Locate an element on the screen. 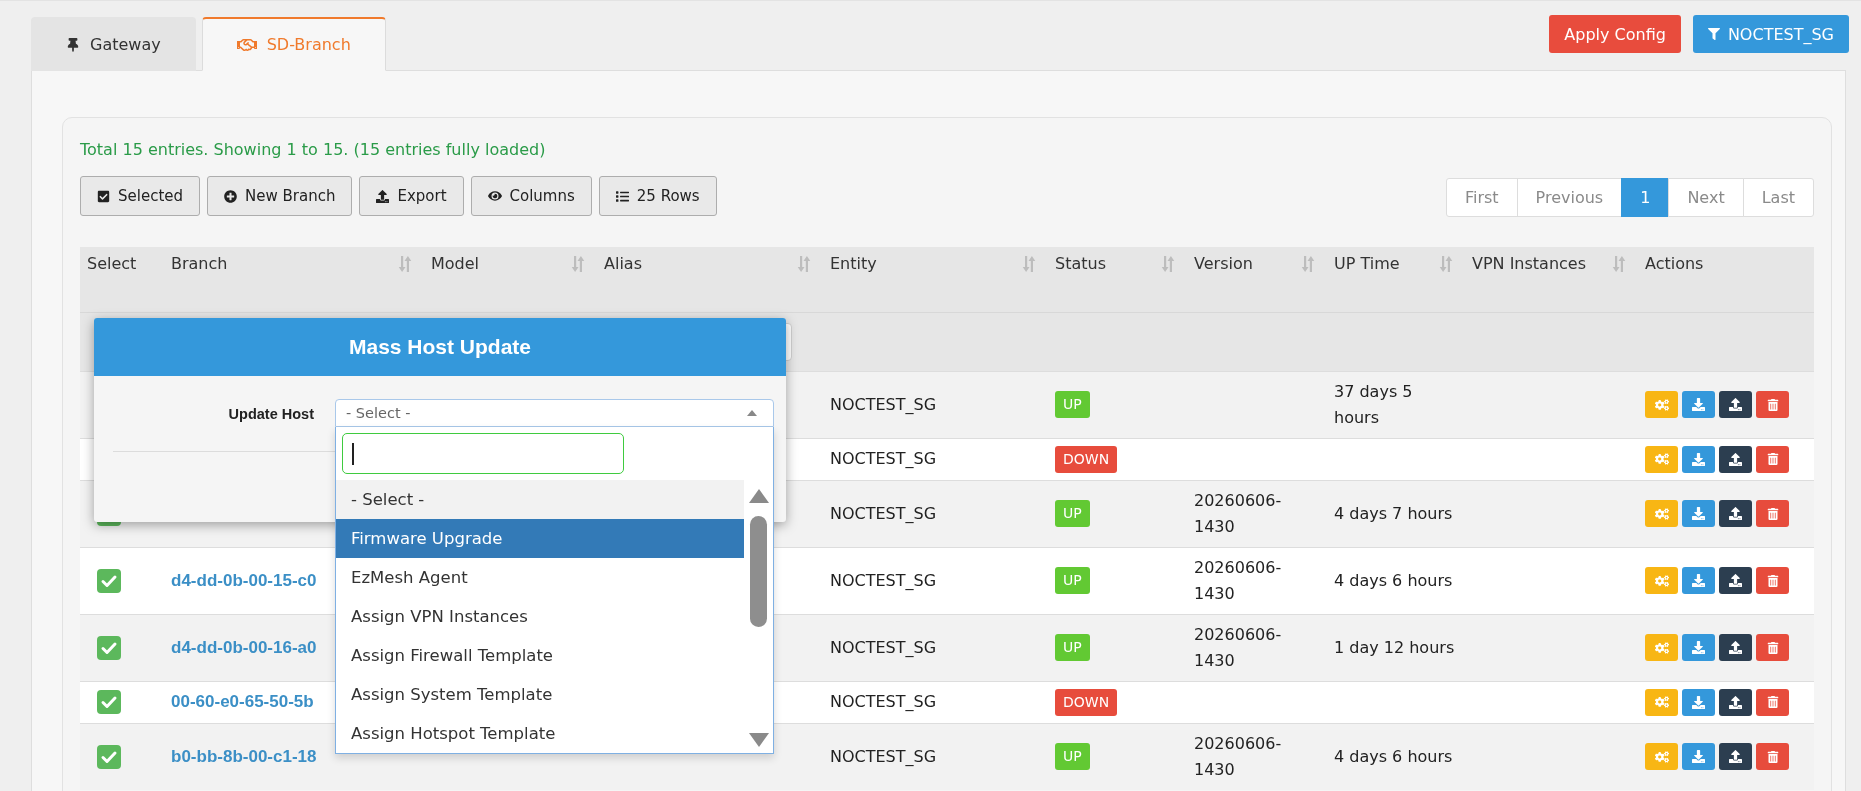 Image resolution: width=1861 pixels, height=791 pixels. summary-text: Total 15 entries. Showing 1 to 15. (15 entries fully loaded) is located at coordinates (313, 150).